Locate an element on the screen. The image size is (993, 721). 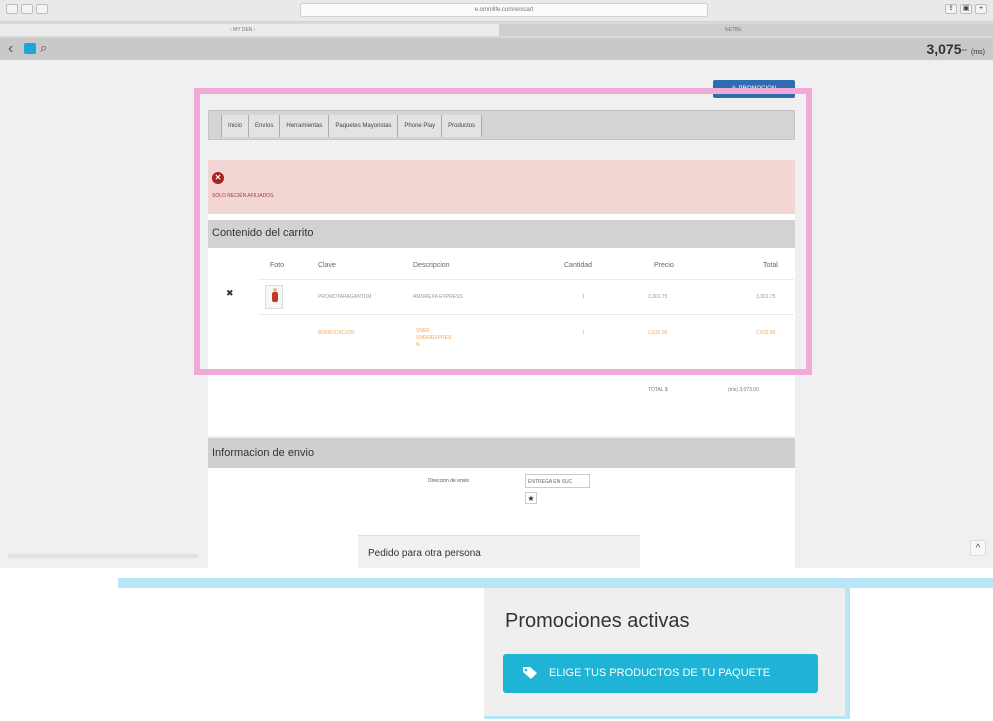
site-logo is located at coordinates (30, 48).